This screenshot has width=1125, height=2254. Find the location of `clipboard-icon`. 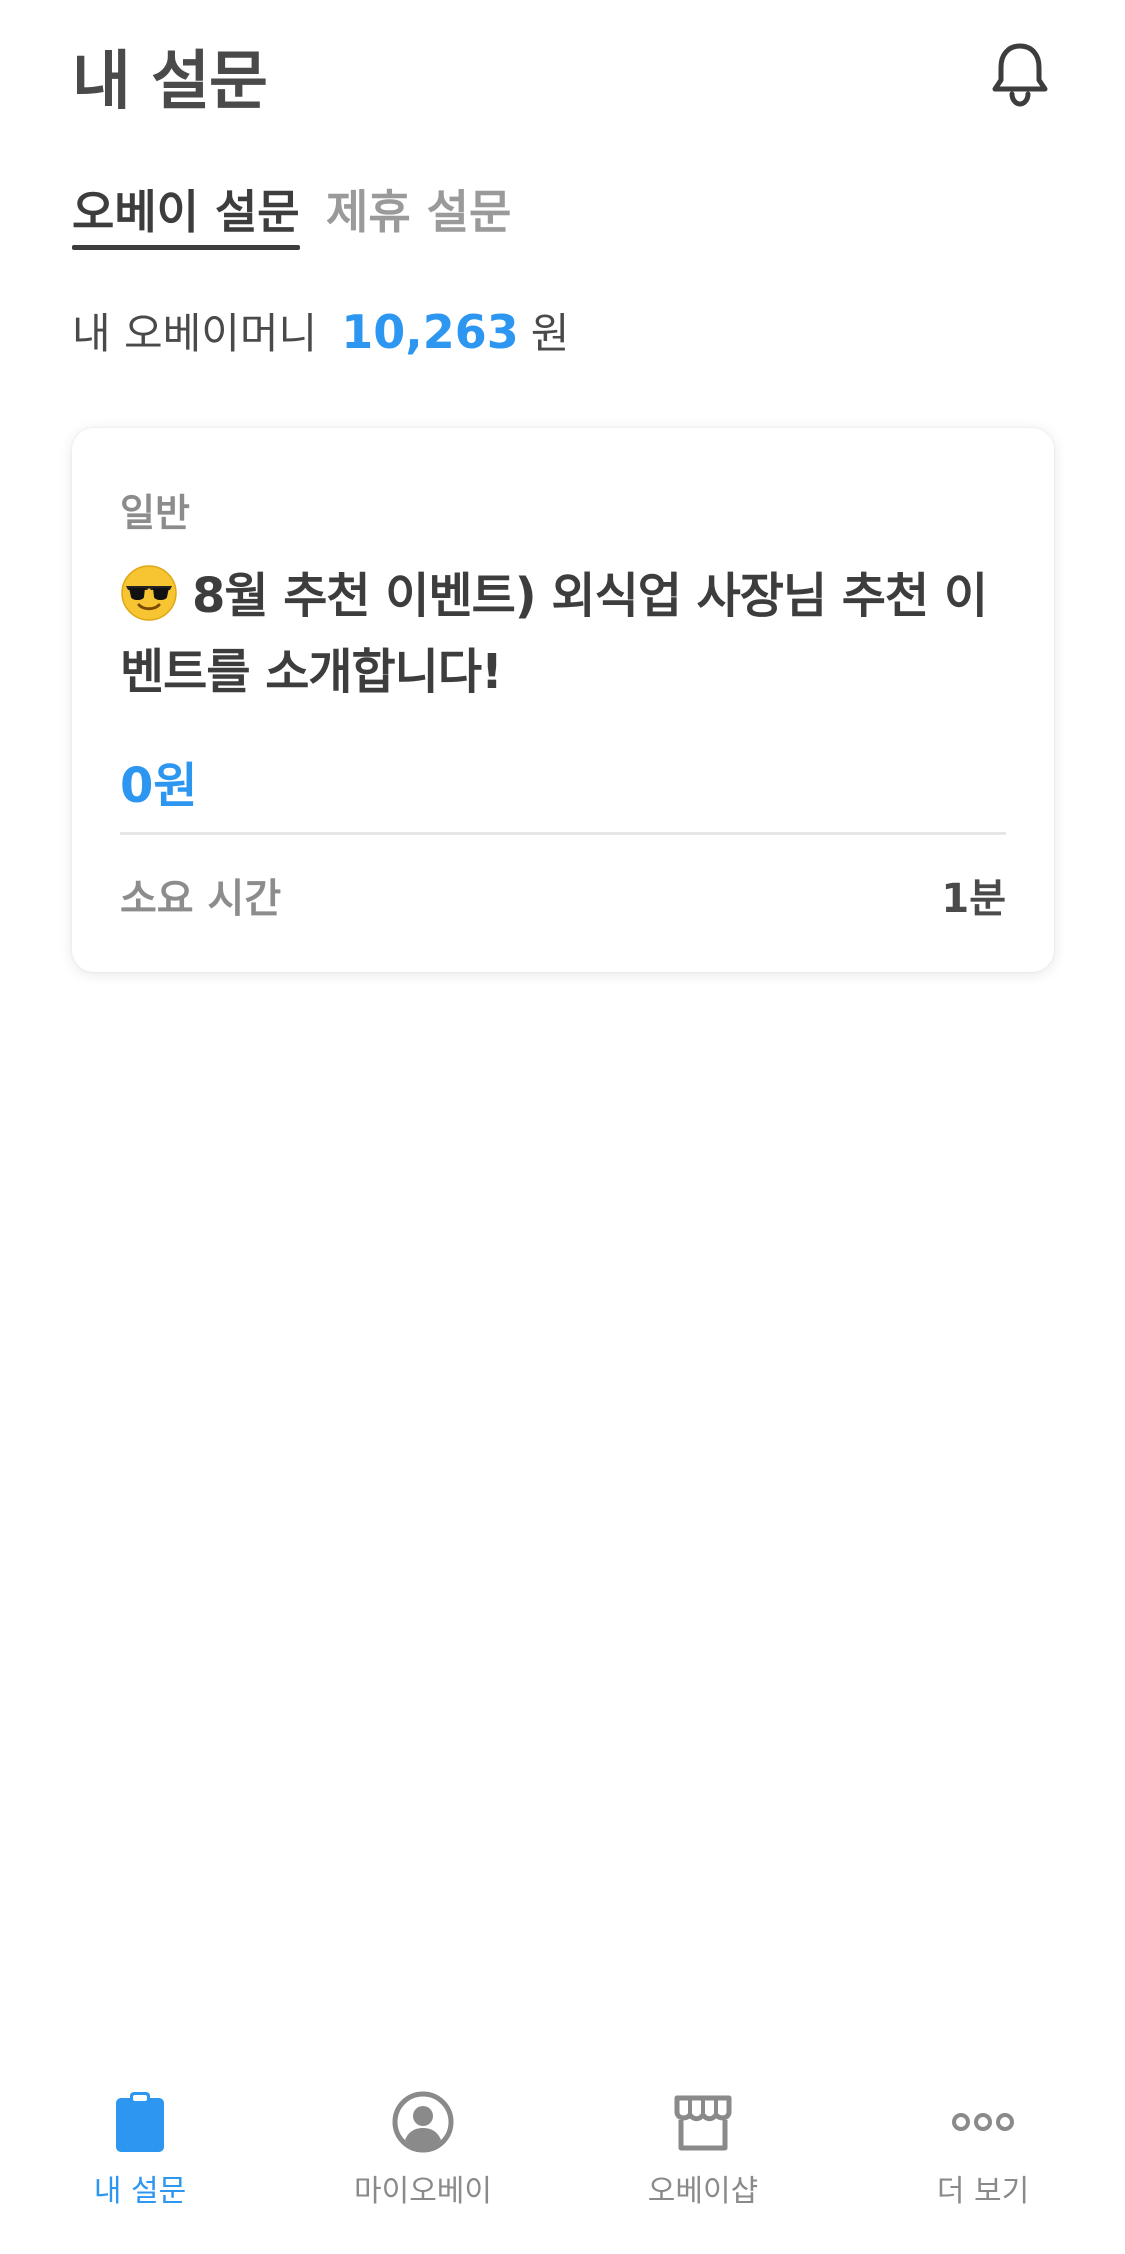

clipboard-icon is located at coordinates (140, 2122).